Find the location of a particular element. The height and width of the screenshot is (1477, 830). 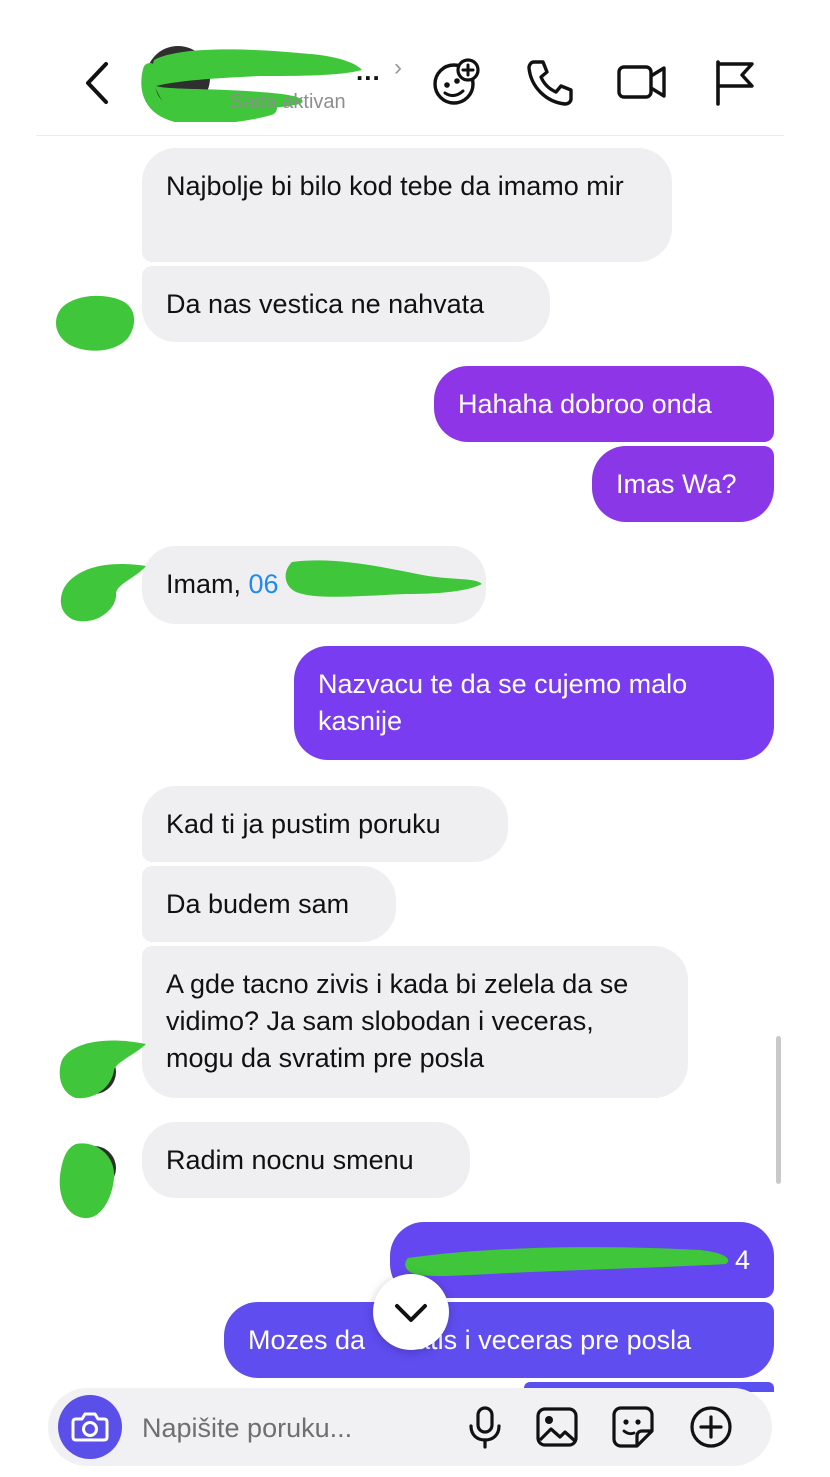

message-text: Kad ti ja pustim poruku is located at coordinates (303, 824).